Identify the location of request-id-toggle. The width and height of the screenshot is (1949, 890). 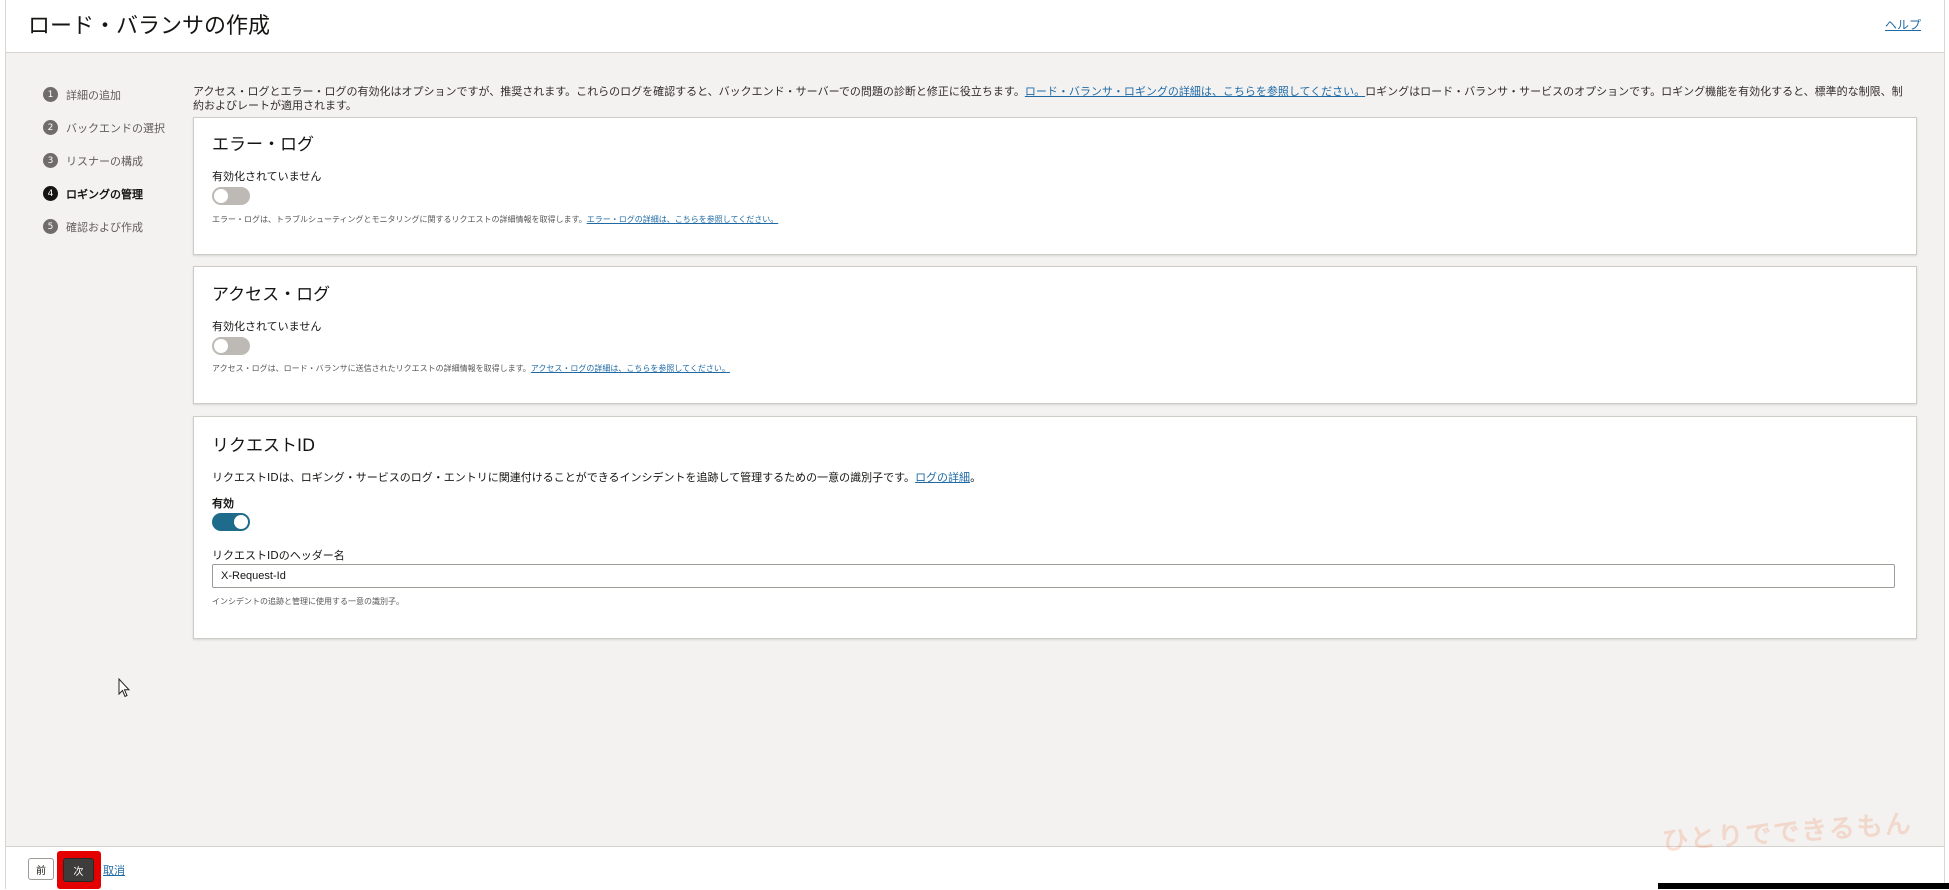
(231, 522).